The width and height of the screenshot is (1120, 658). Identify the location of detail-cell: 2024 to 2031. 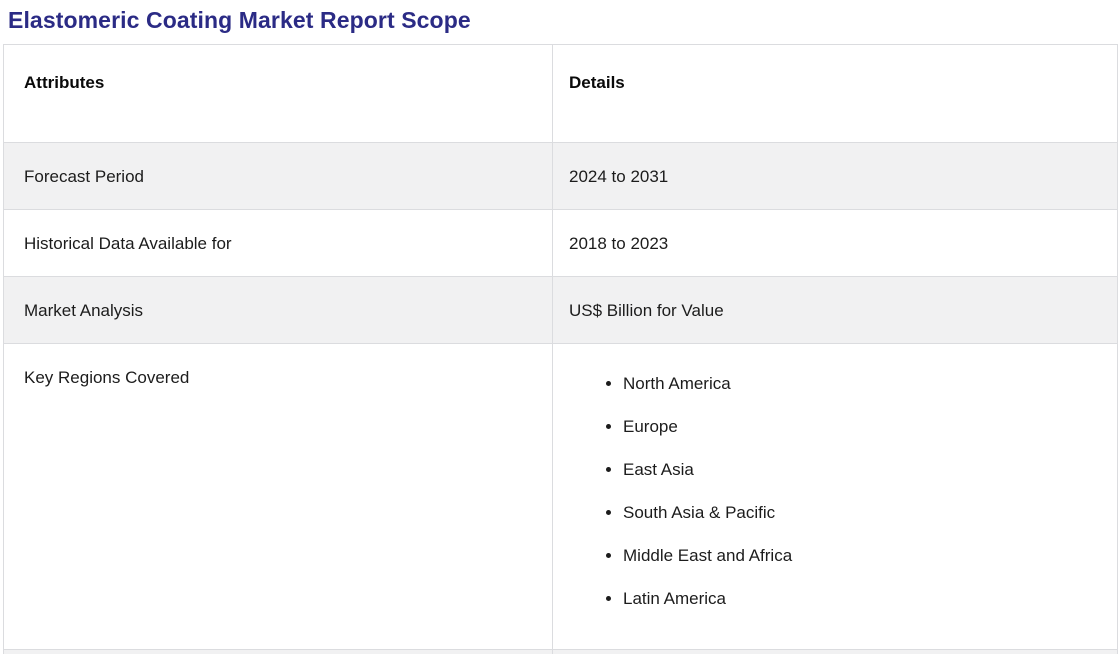
(835, 176).